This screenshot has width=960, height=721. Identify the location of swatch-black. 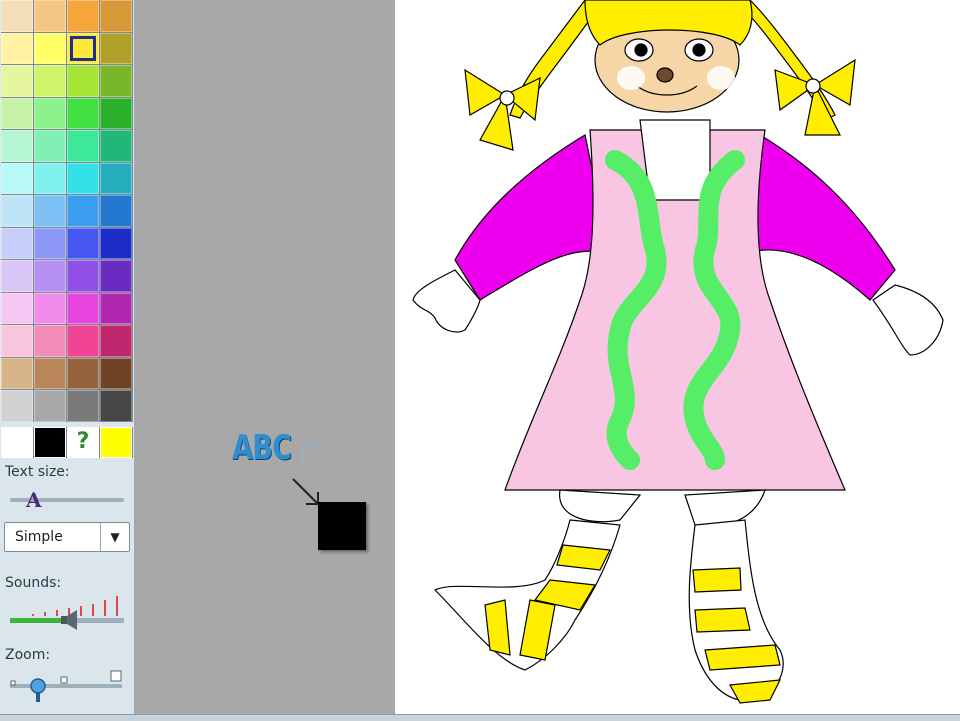
(50, 442).